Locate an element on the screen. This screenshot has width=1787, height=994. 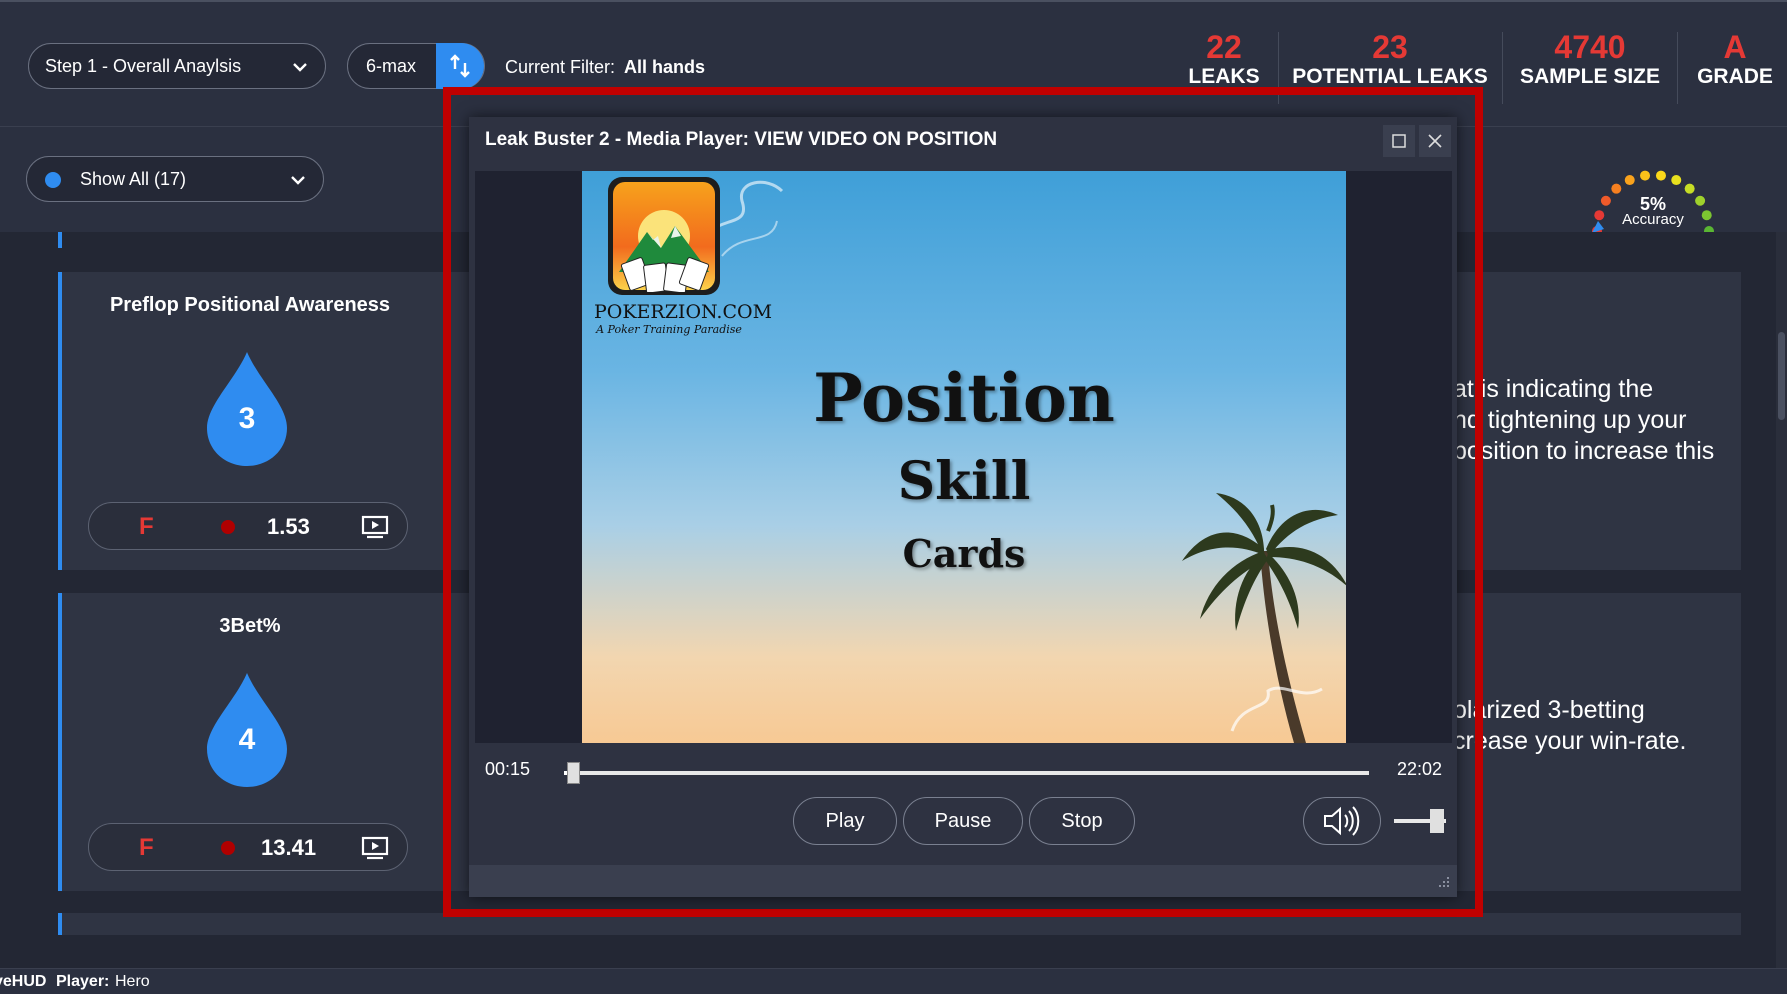
current-filter-label: Current Filter: is located at coordinates (560, 67).